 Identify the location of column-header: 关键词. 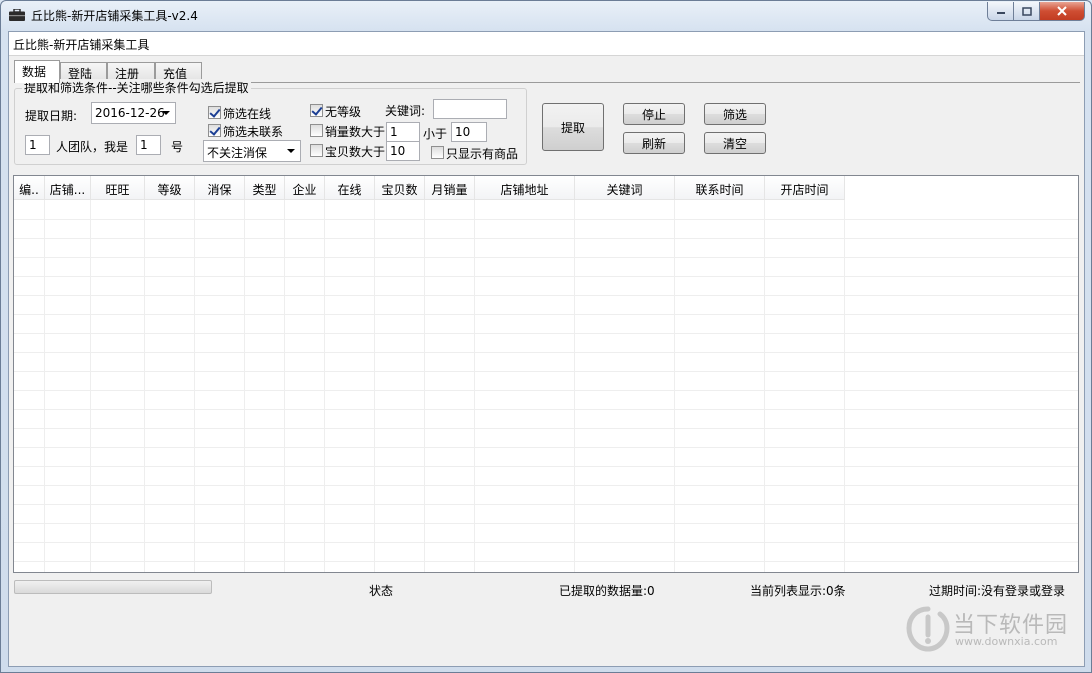
(625, 188).